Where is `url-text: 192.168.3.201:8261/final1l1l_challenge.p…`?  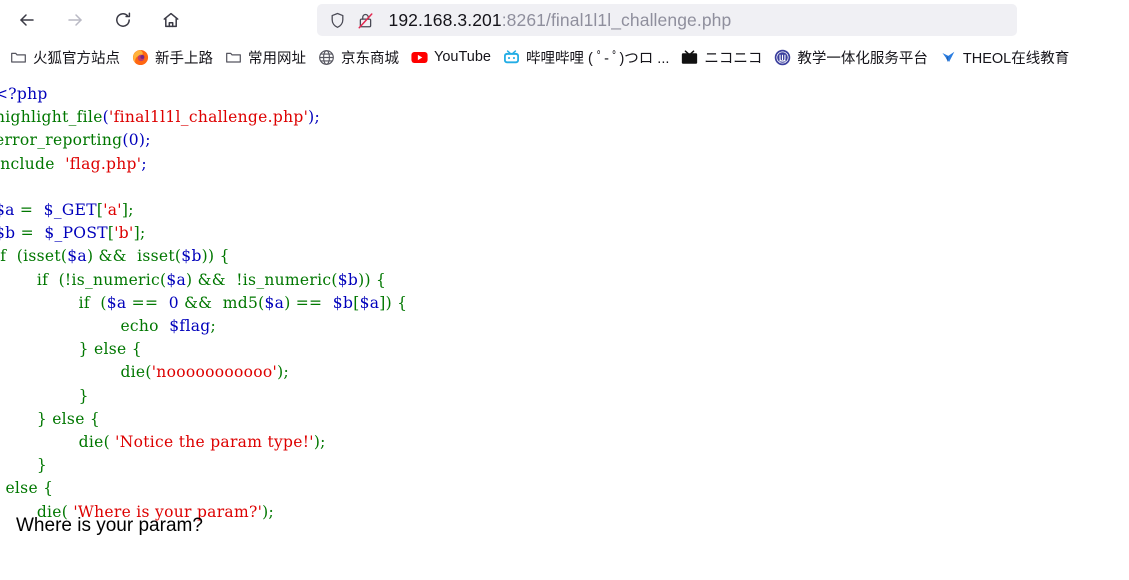 url-text: 192.168.3.201:8261/final1l1l_challenge.p… is located at coordinates (560, 20).